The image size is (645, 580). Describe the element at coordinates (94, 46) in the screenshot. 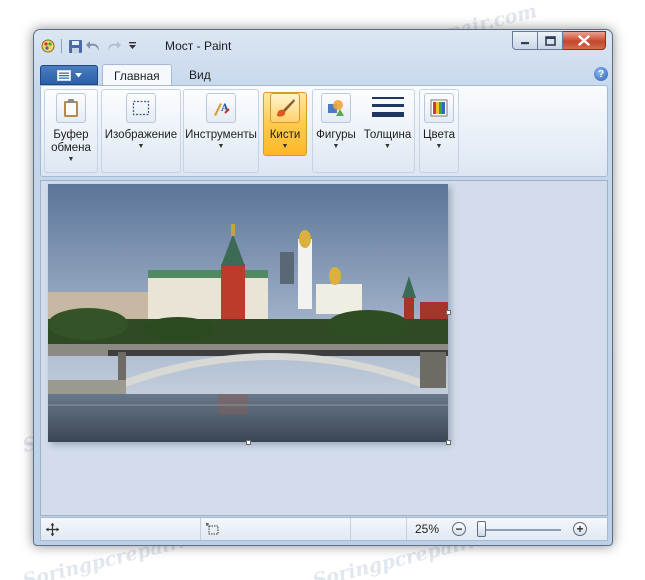

I see `undo-icon` at that location.